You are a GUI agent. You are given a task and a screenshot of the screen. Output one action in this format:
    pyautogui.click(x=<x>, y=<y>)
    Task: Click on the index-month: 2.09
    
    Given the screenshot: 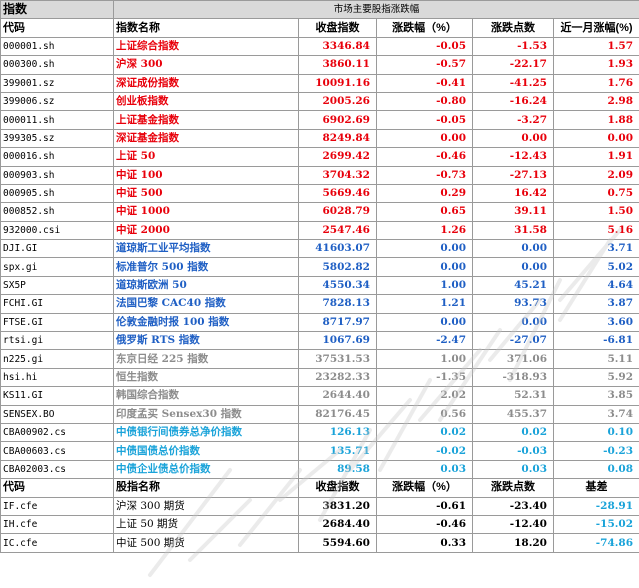 What is the action you would take?
    pyautogui.click(x=595, y=175)
    